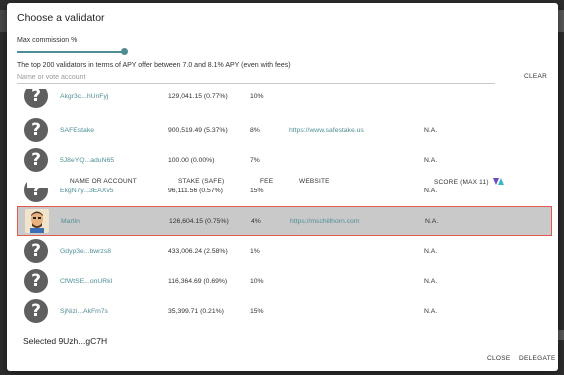 The height and width of the screenshot is (375, 564). What do you see at coordinates (201, 181) in the screenshot?
I see `column-header-stake: STAKE (SAFE)` at bounding box center [201, 181].